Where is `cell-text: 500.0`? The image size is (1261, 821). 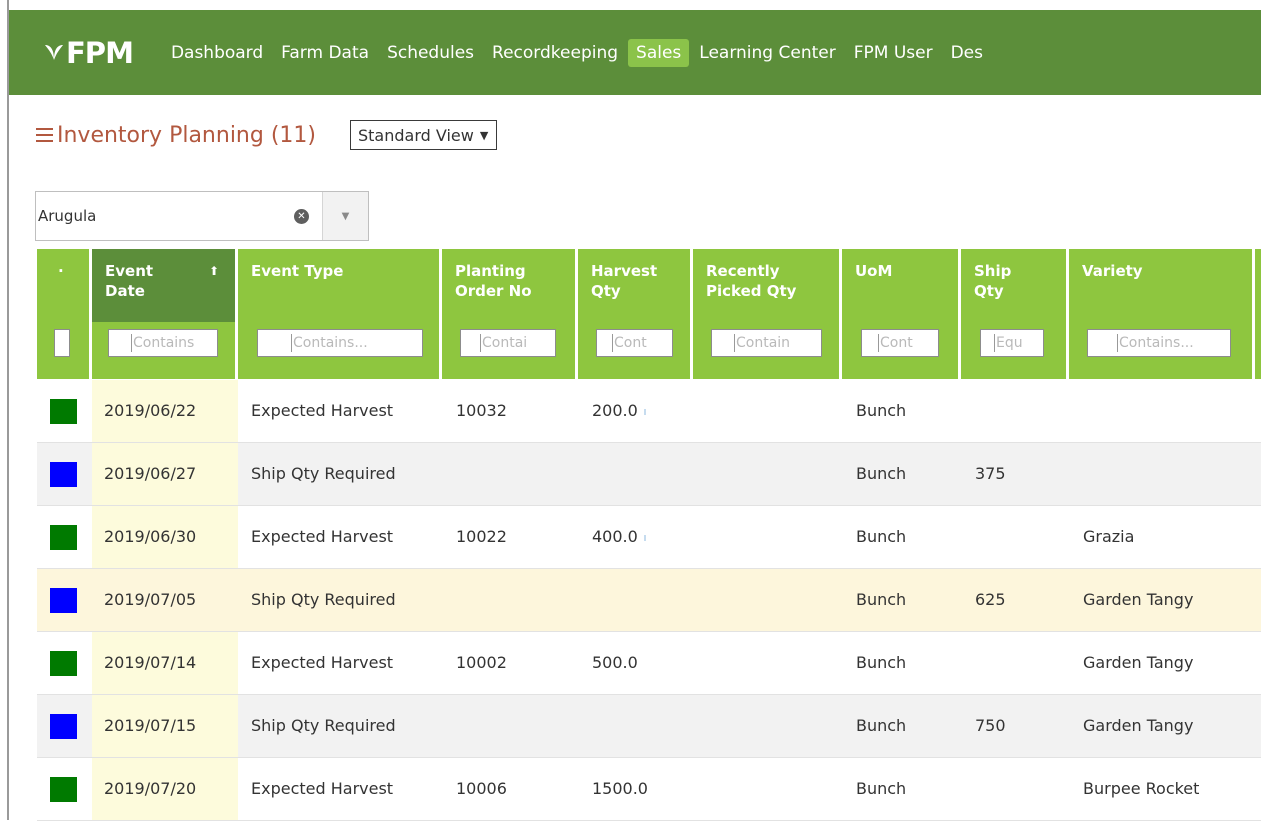
cell-text: 500.0 is located at coordinates (615, 662).